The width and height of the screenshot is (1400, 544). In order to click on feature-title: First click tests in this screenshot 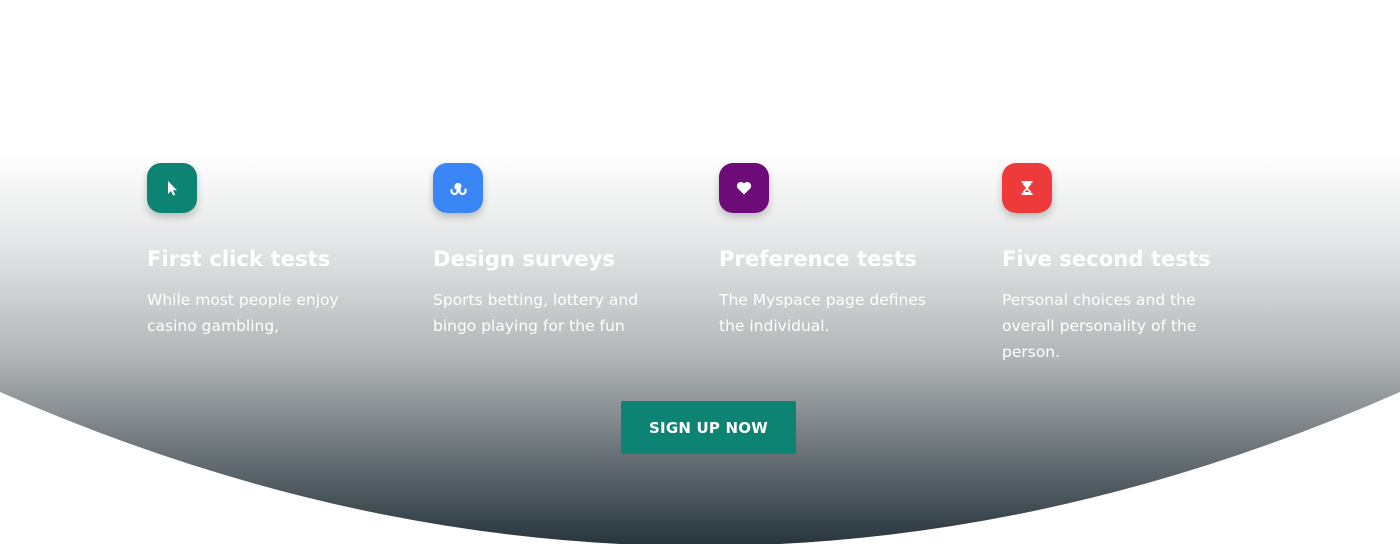, I will do `click(239, 259)`.